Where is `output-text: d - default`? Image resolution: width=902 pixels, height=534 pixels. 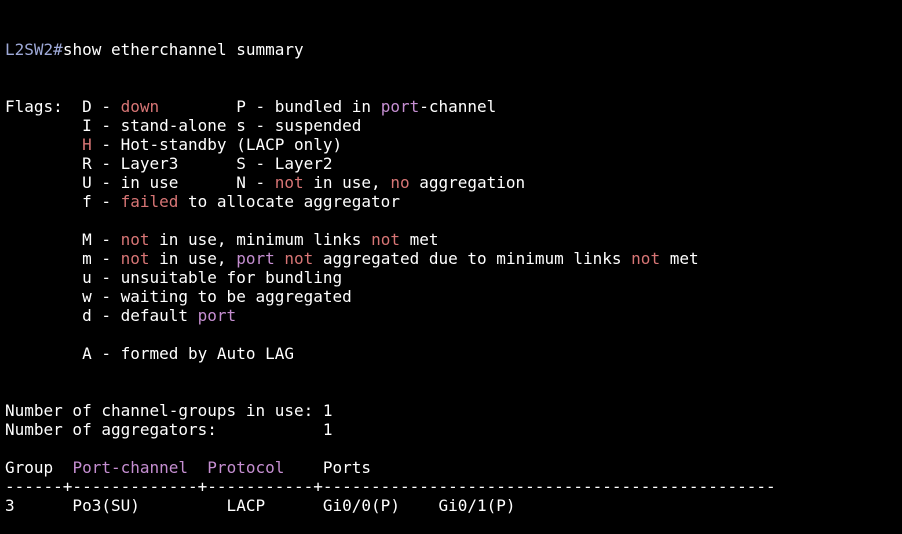
output-text: d - default is located at coordinates (101, 315).